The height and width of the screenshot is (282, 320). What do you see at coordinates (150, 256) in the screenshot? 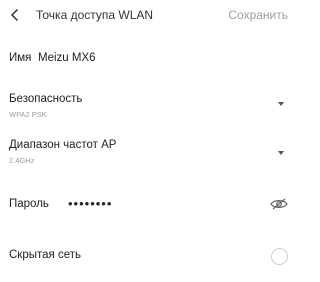
I see `hidden-network-row: Скрытая сеть` at bounding box center [150, 256].